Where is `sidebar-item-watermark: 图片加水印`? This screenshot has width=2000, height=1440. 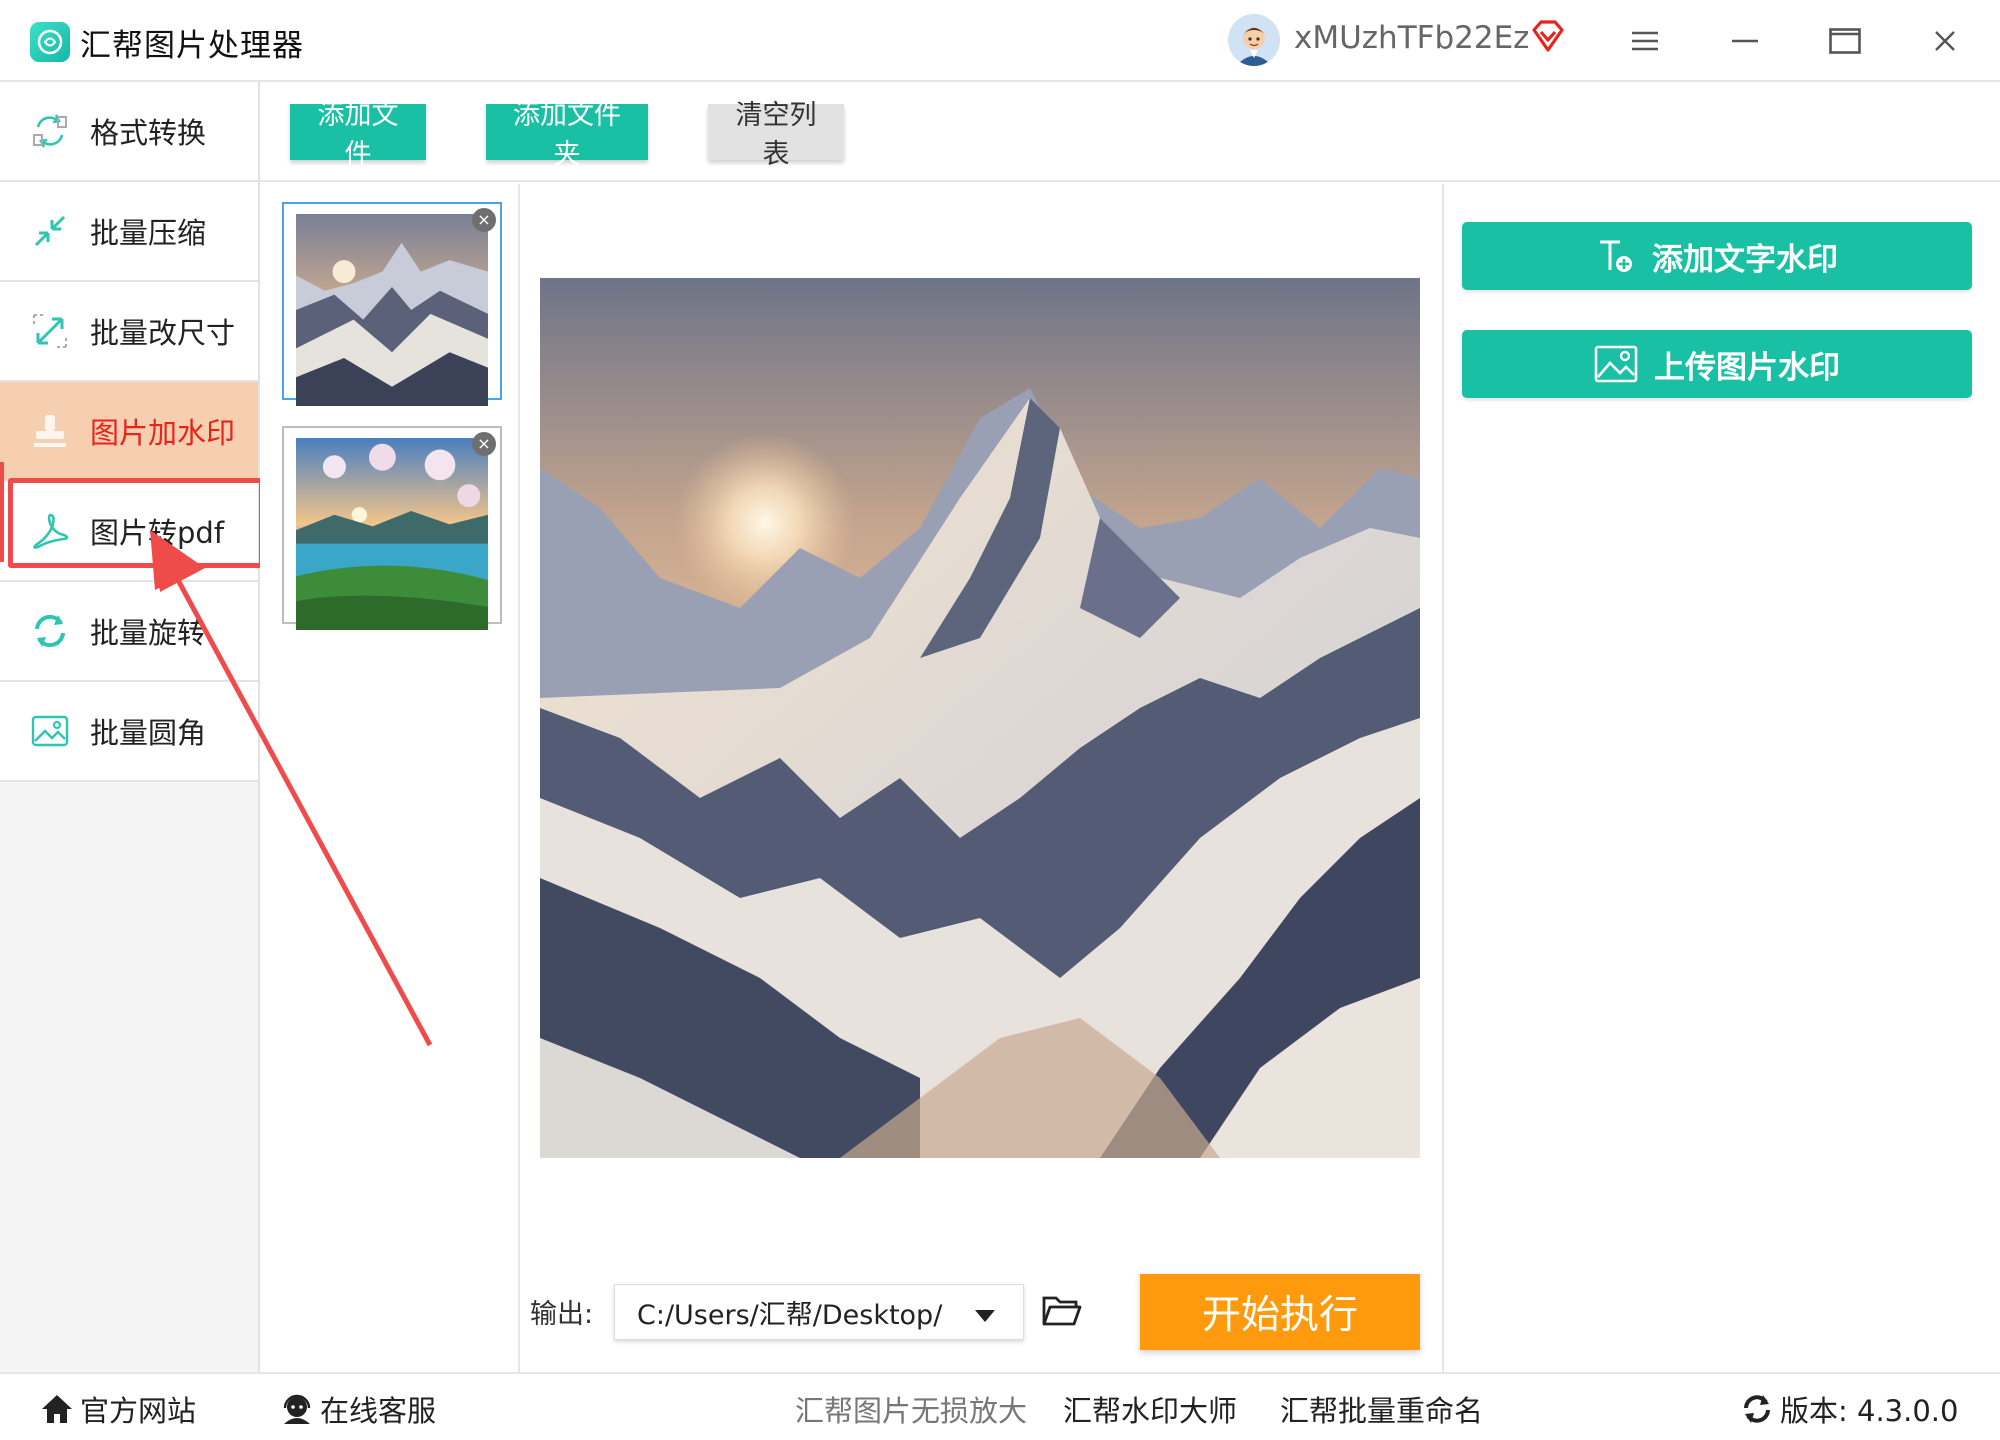
sidebar-item-watermark: 图片加水印 is located at coordinates (129, 432).